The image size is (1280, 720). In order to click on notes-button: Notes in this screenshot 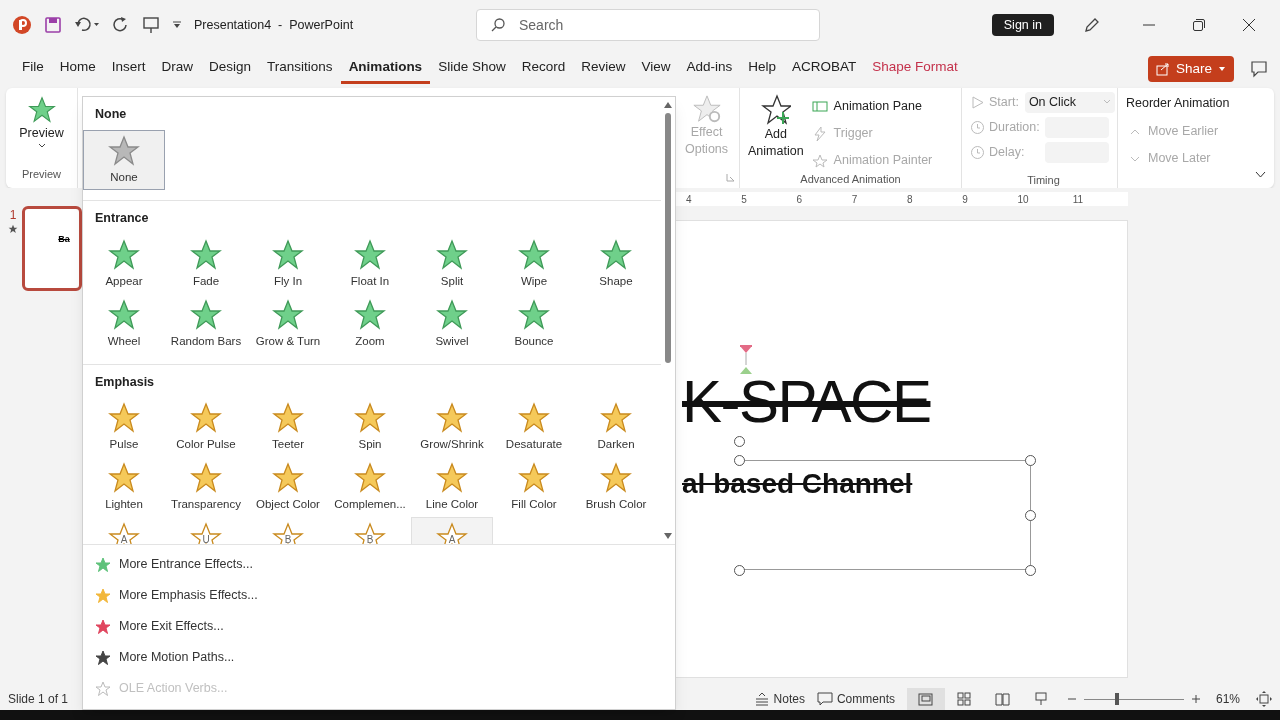, I will do `click(779, 699)`.